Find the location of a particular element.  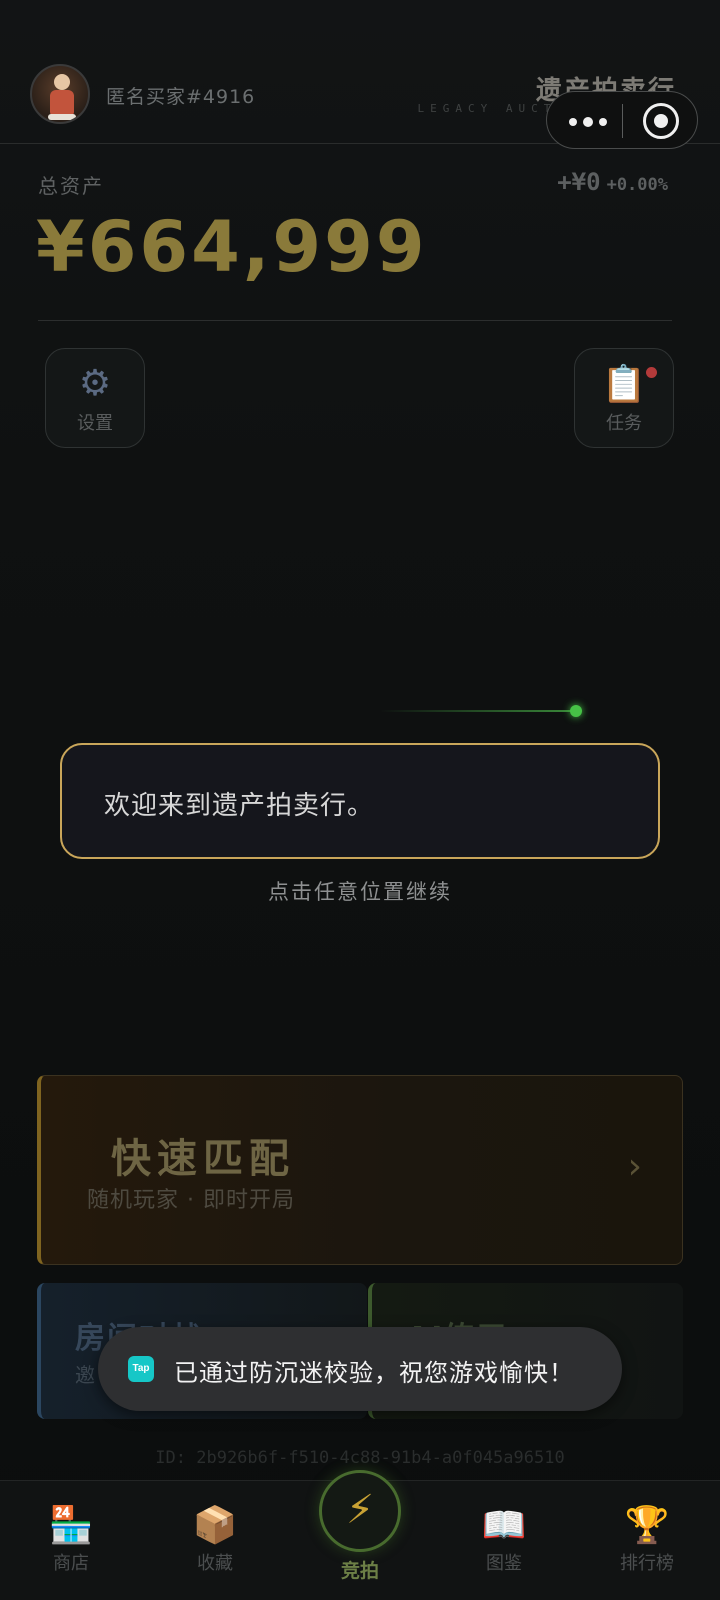

lightning-icon: ⚡ is located at coordinates (360, 1510).